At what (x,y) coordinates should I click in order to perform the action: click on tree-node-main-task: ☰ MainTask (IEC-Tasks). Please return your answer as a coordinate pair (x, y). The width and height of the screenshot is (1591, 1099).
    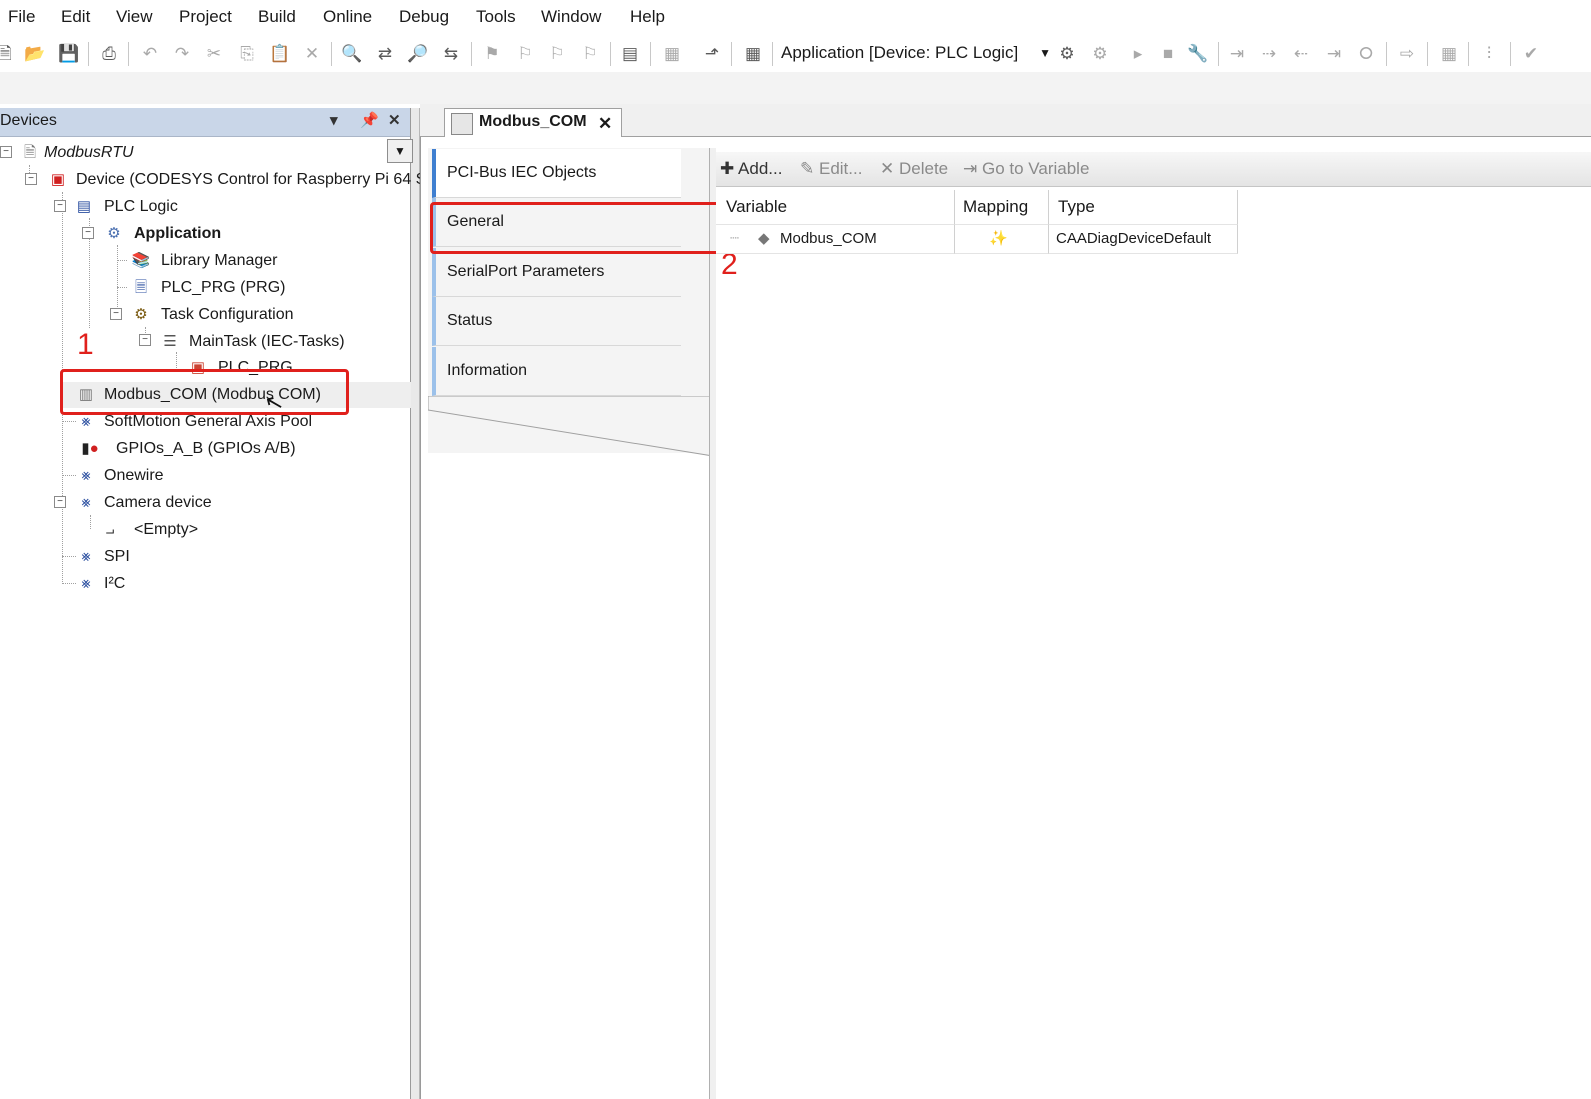
    Looking at the image, I should click on (280, 342).